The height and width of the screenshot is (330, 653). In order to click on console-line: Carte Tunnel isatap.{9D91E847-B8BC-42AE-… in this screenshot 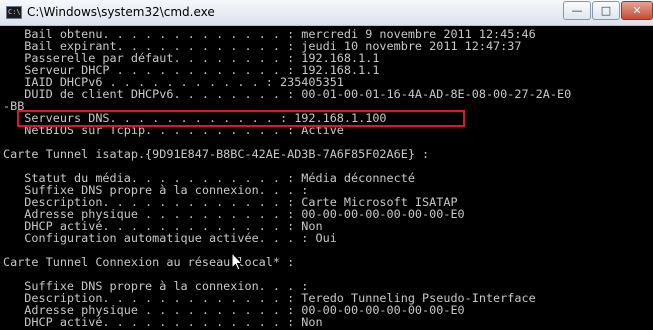, I will do `click(216, 154)`.